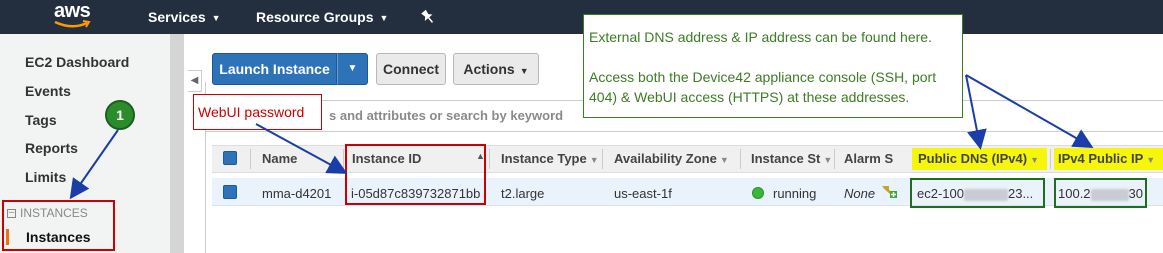 This screenshot has width=1163, height=253. I want to click on cell-name: mma-d4201, so click(297, 193).